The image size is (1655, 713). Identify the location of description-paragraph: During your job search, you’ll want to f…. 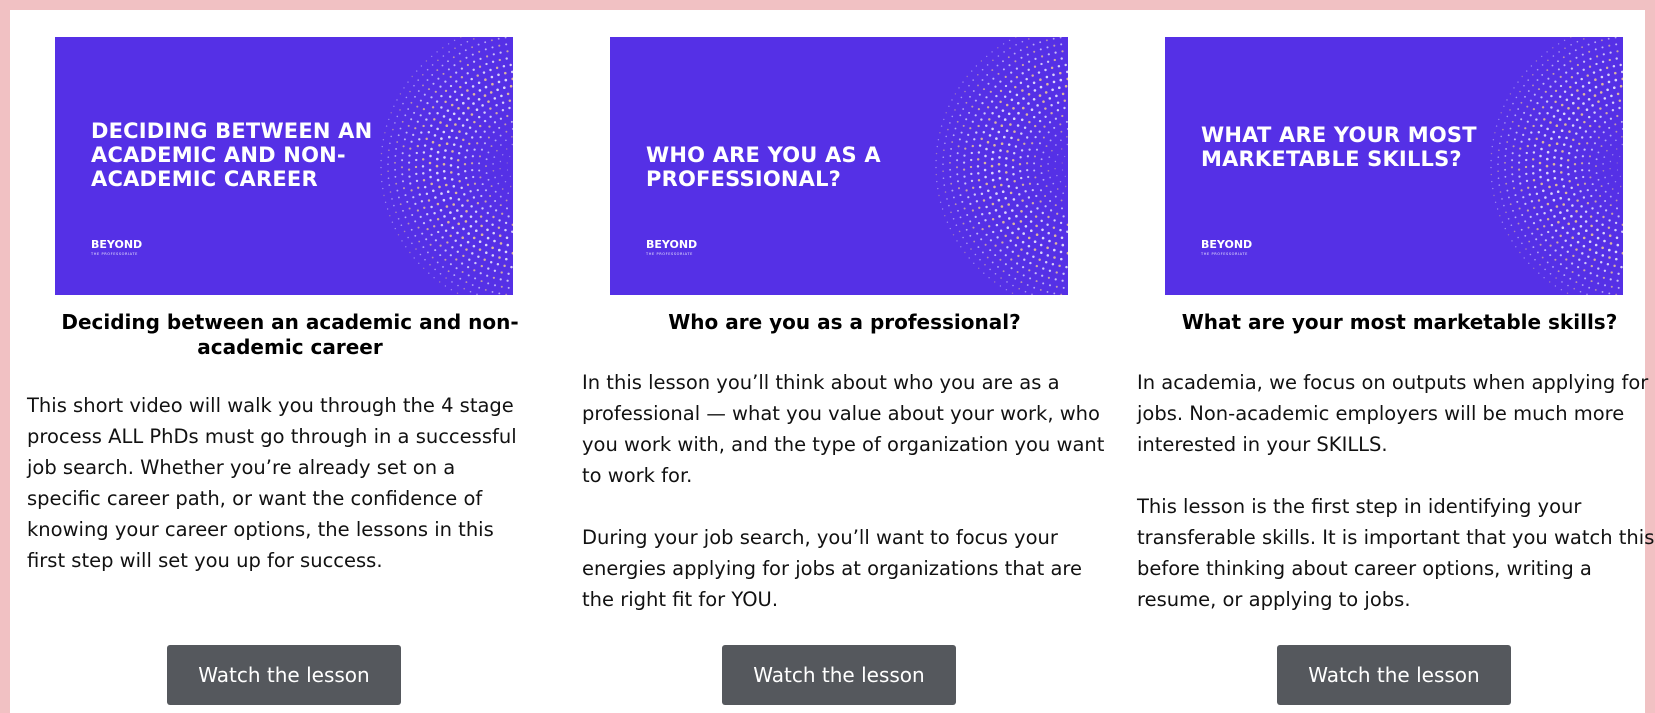
(832, 568).